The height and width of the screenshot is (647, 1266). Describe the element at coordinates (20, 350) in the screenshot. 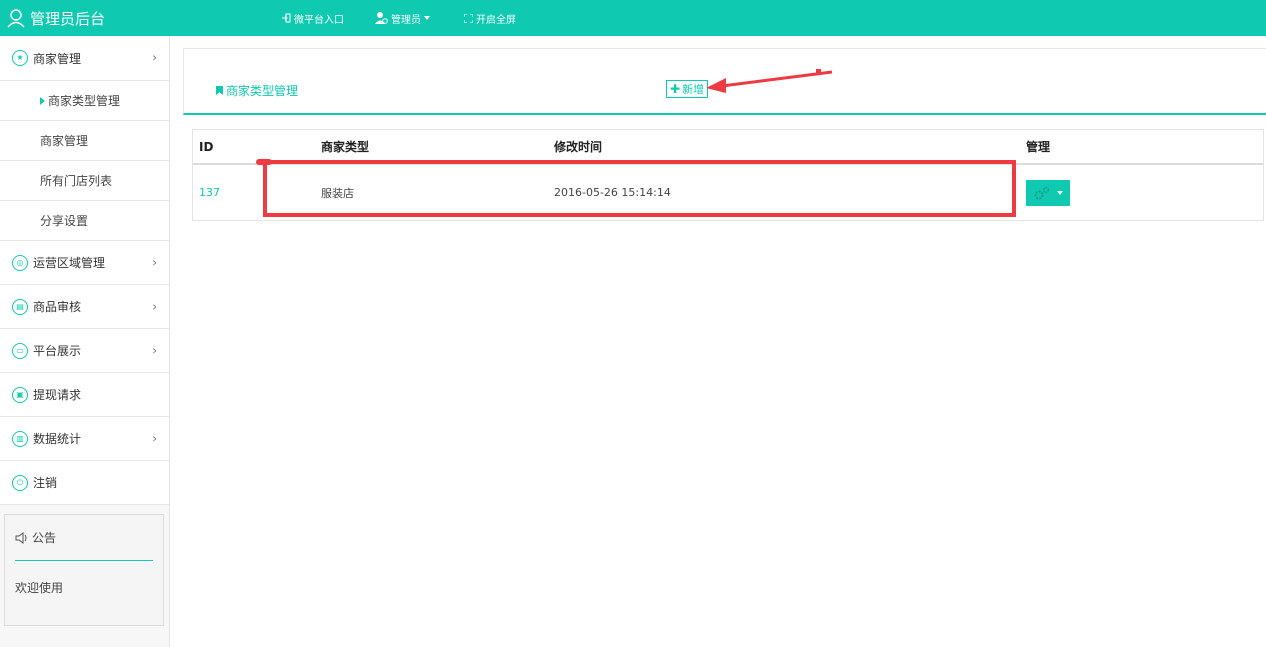

I see `display-icon: ▭` at that location.